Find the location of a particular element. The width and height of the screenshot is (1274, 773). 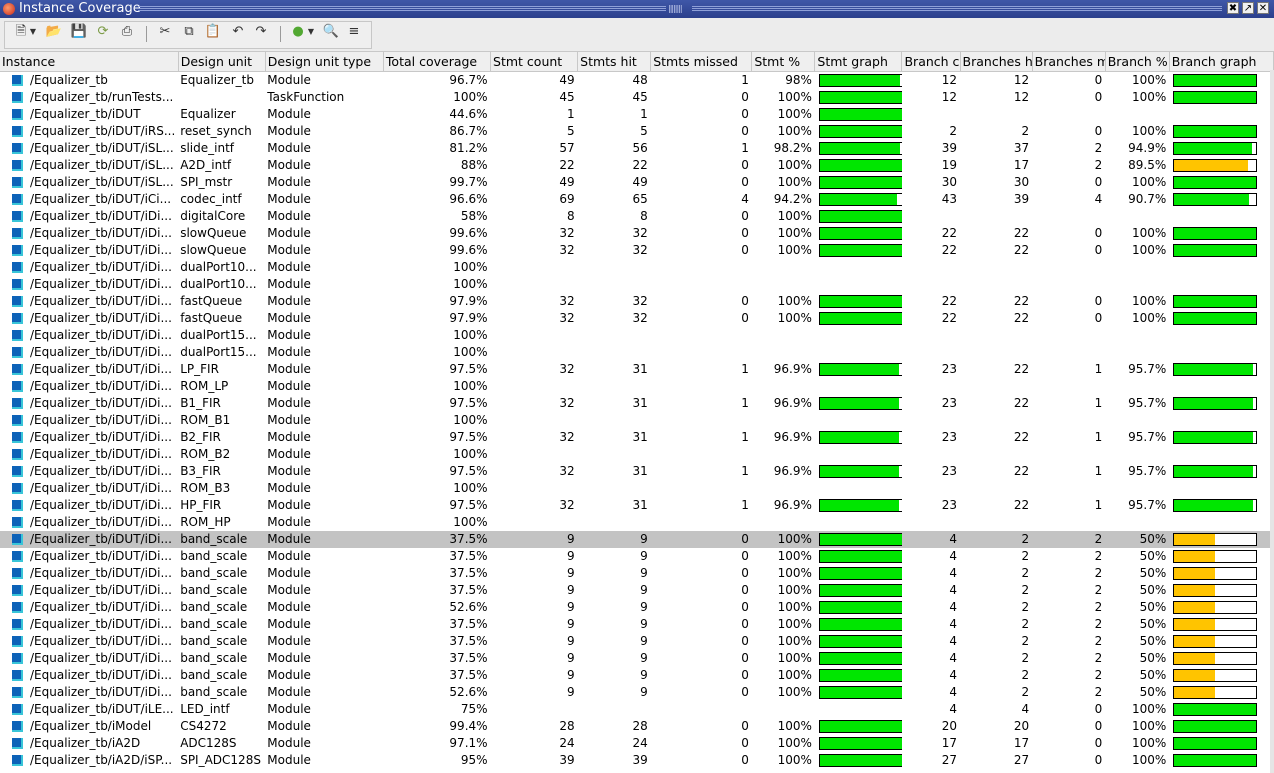

sort-icon: ≡ is located at coordinates (354, 32).